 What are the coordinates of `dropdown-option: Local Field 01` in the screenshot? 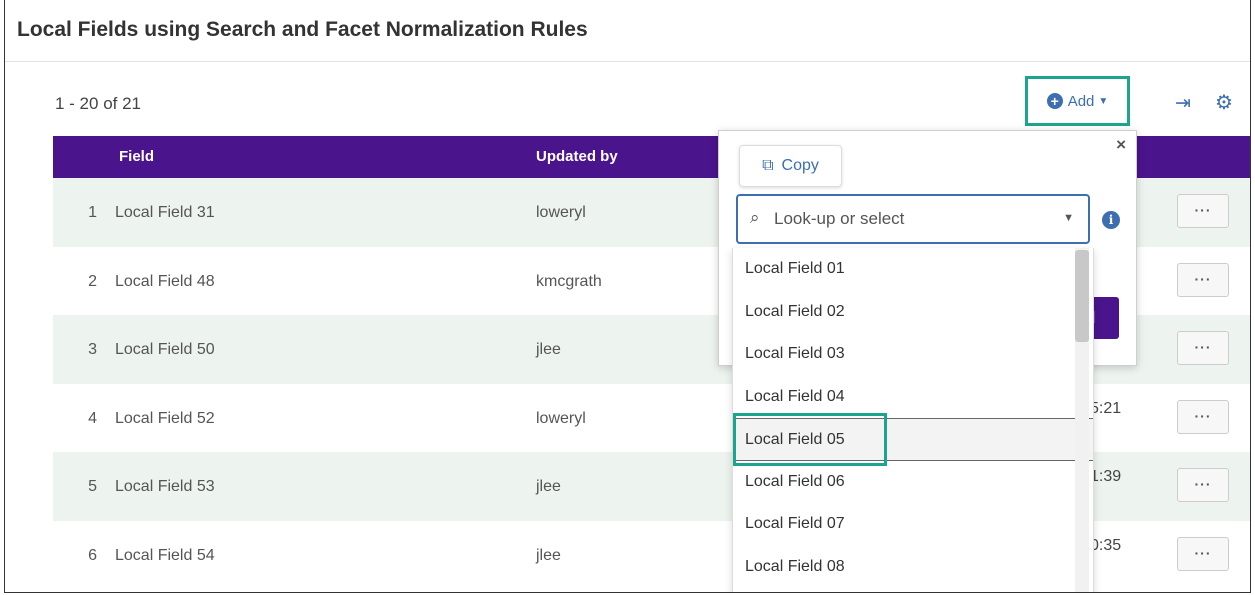 It's located at (913, 269).